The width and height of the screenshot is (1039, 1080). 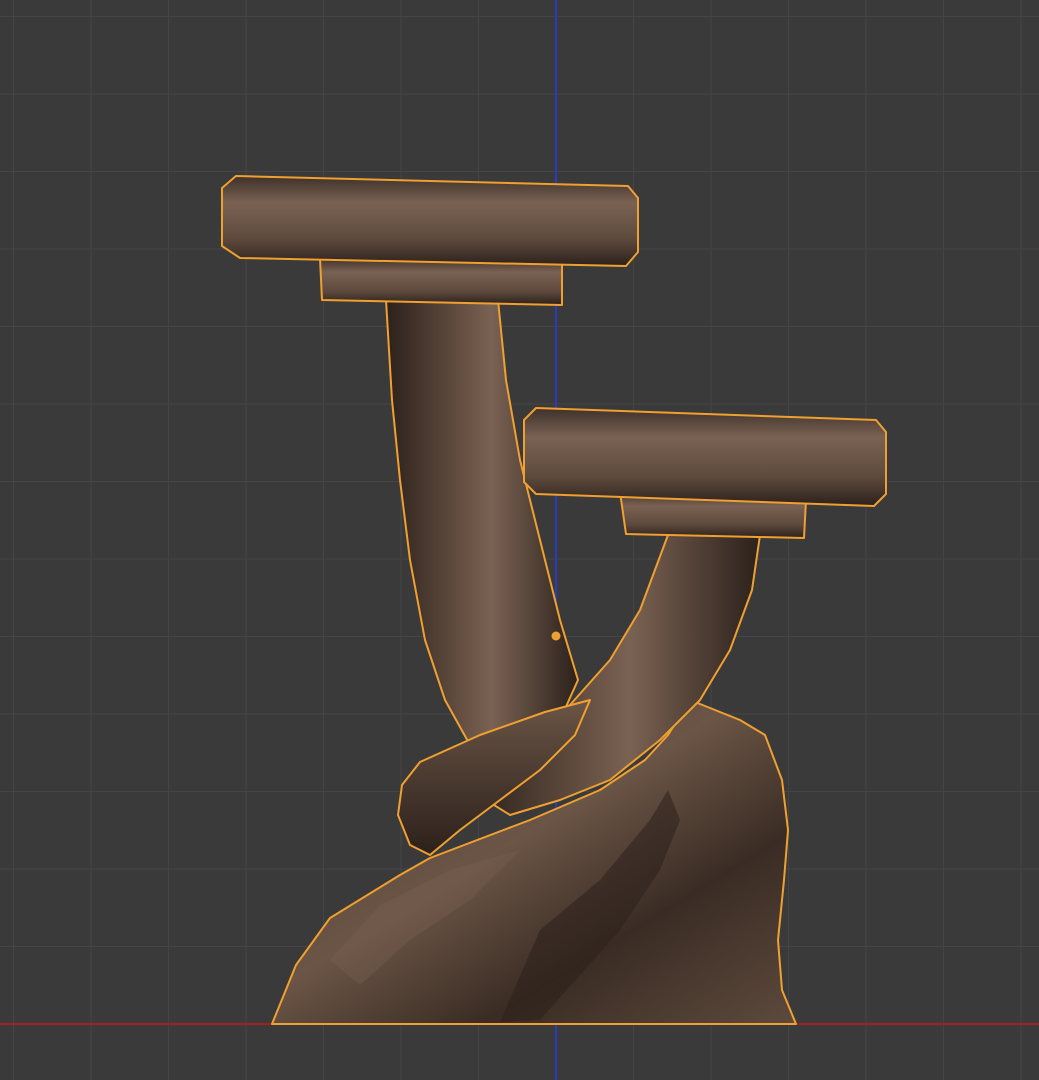 I want to click on upper-tray-collar, so click(x=441, y=281).